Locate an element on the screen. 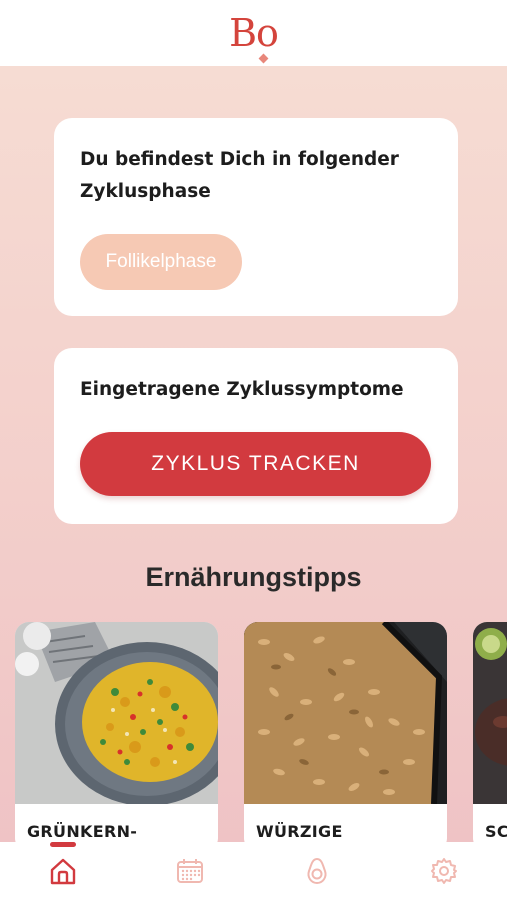  symptoms-title: Eingetragene Zyklussymptome is located at coordinates (242, 389).